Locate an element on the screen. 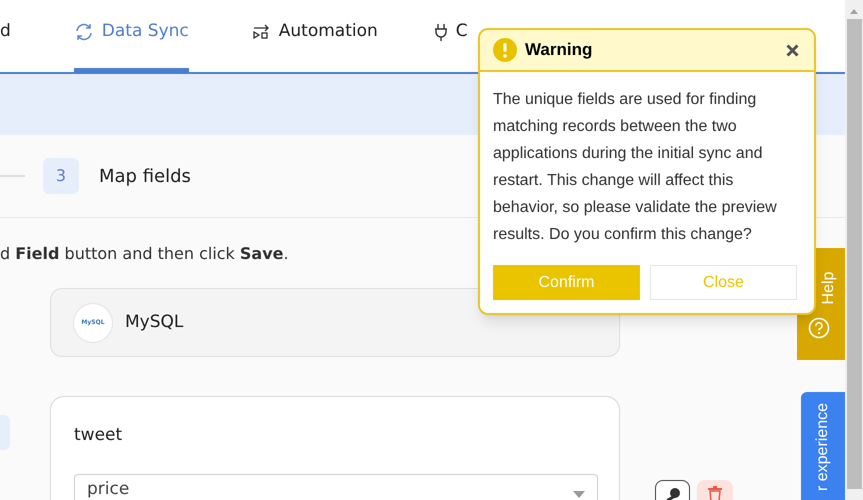  tab-label: r experience is located at coordinates (823, 447).